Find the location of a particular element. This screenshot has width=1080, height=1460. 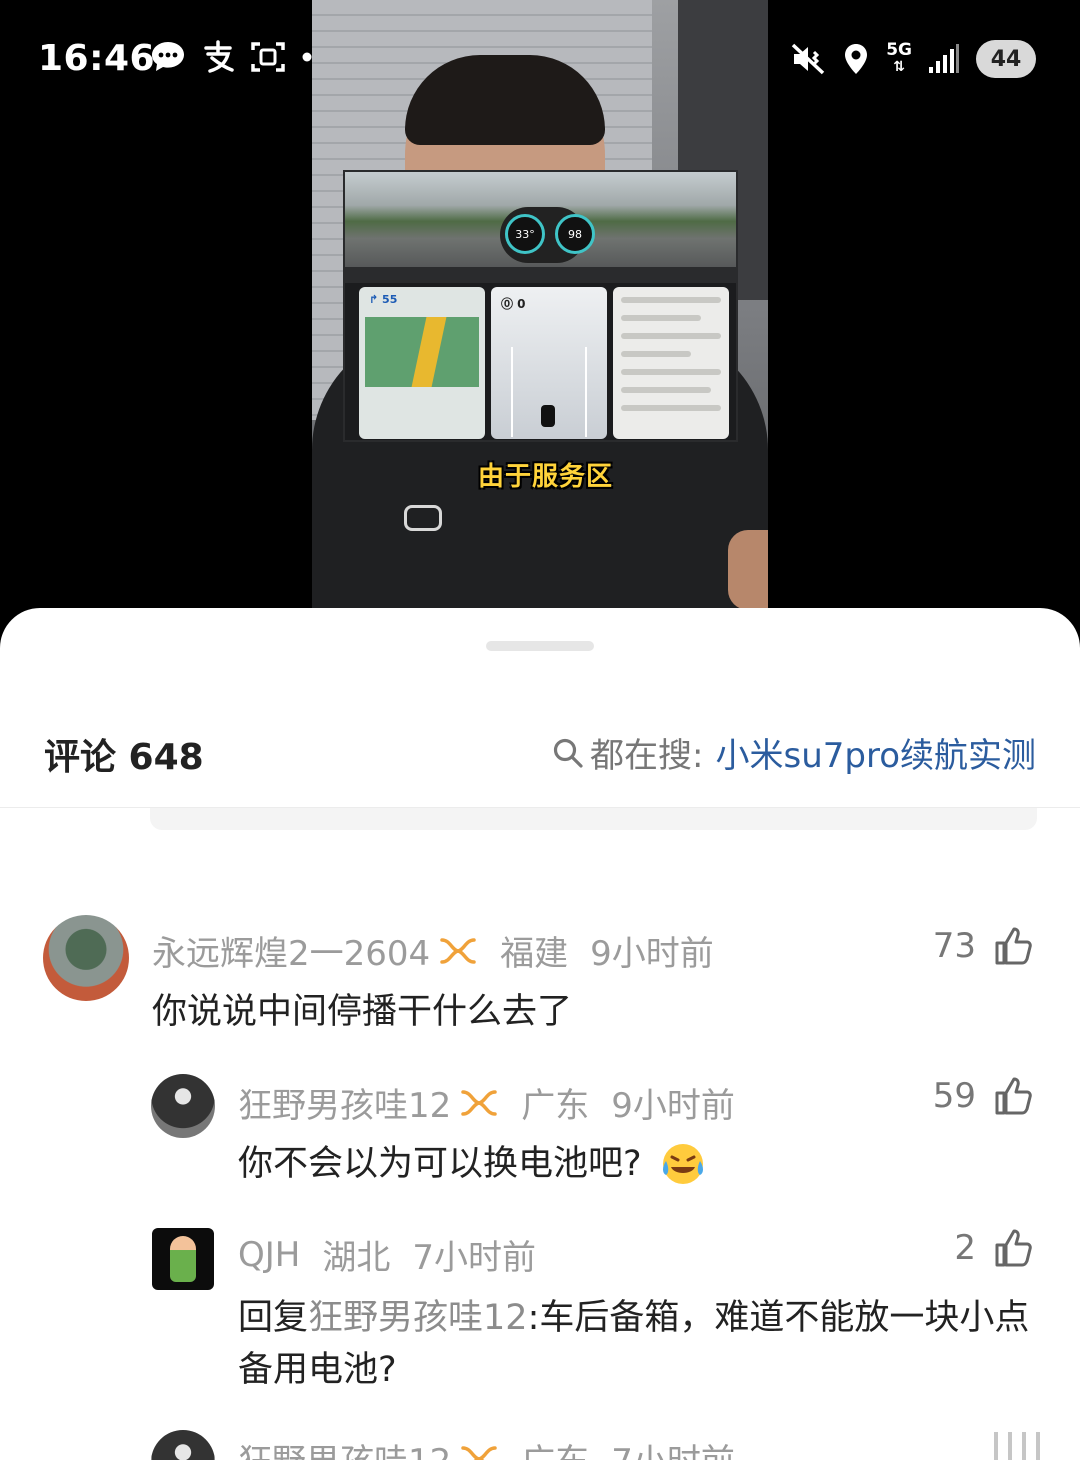

username: QJH is located at coordinates (269, 1255).